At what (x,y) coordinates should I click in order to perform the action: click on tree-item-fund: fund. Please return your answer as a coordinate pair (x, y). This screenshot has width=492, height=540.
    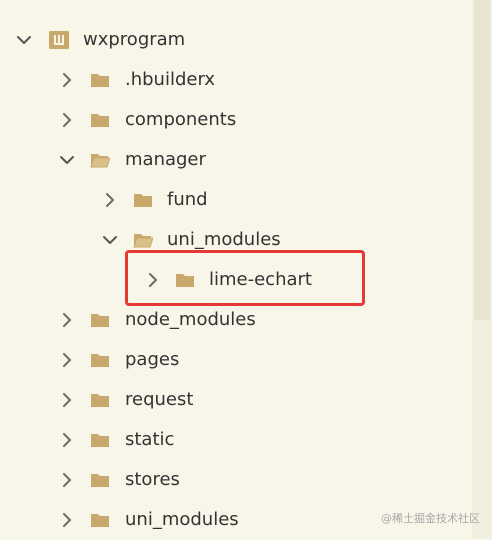
    Looking at the image, I should click on (236, 200).